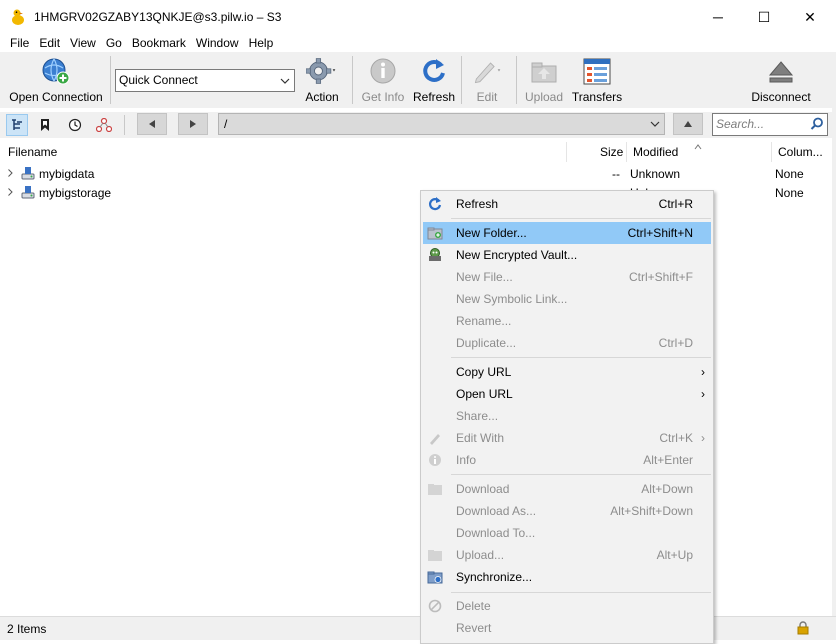  What do you see at coordinates (104, 125) in the screenshot?
I see `bonjour-view-button` at bounding box center [104, 125].